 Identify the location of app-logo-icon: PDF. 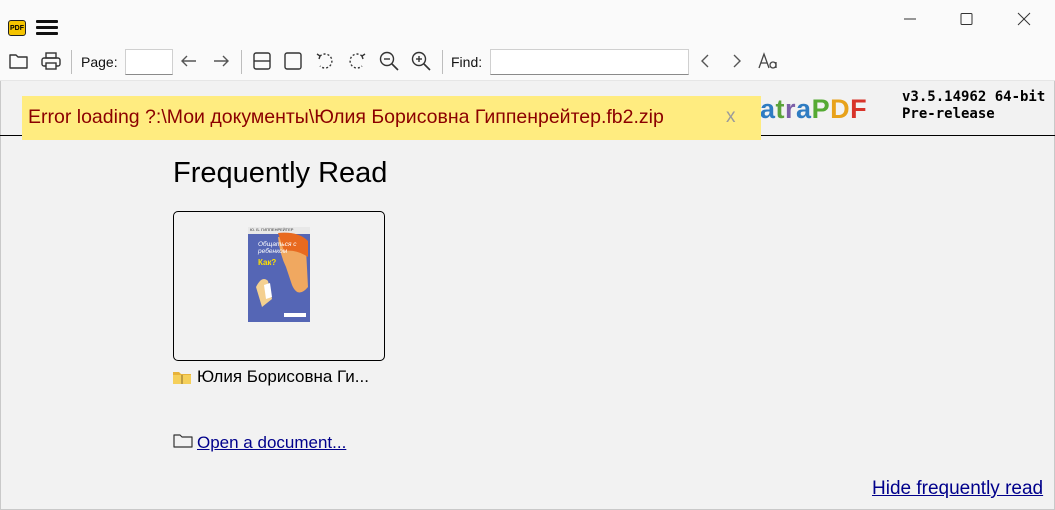
(17, 28).